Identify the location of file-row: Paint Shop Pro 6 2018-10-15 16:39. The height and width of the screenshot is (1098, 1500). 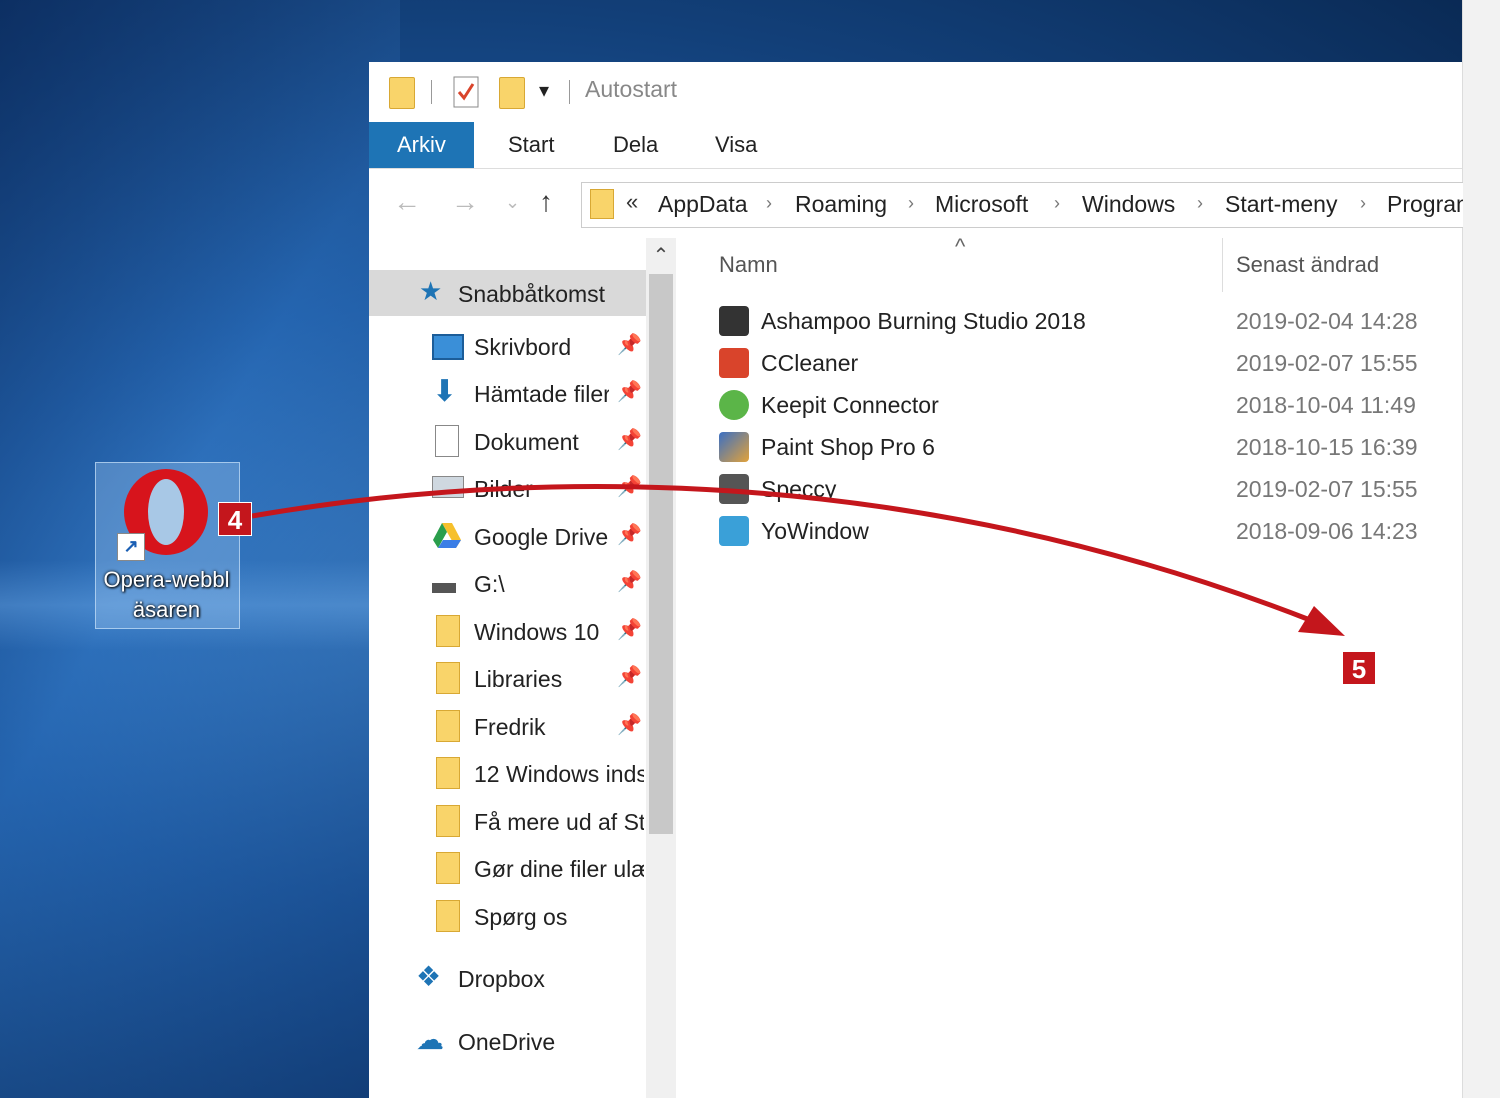
(1090, 449).